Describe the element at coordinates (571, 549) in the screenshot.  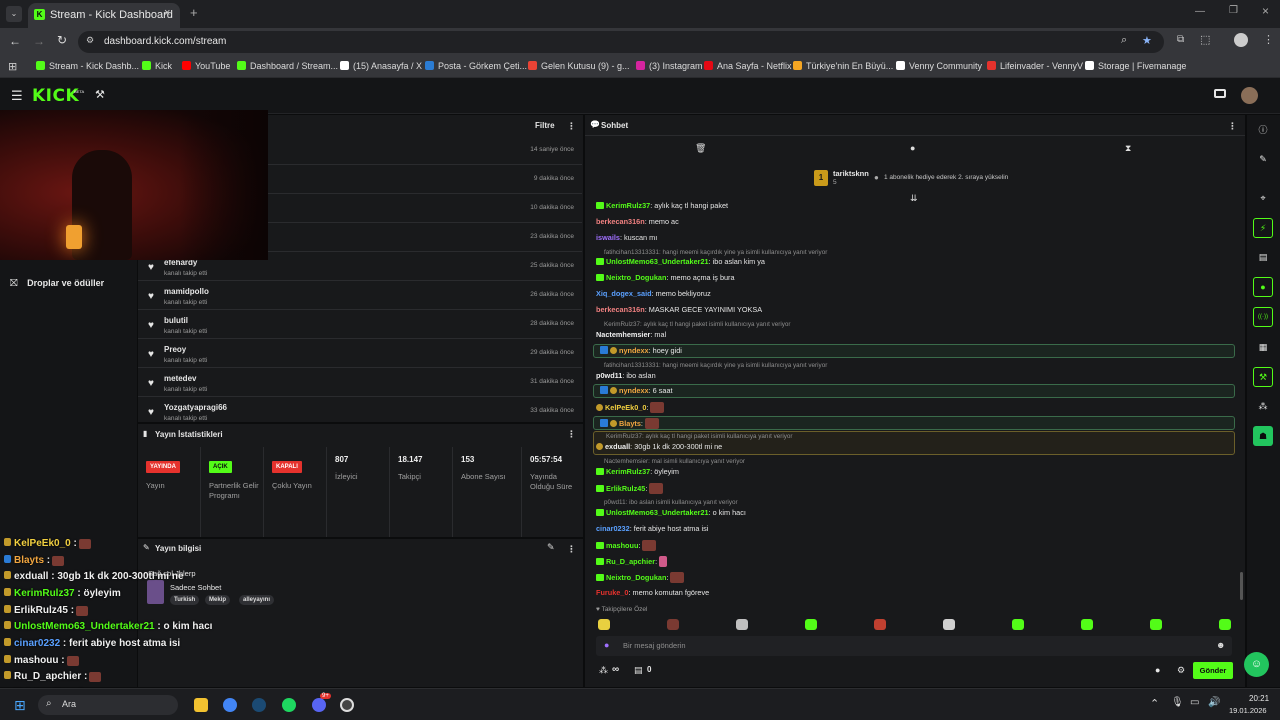
I see `stream-info-menu-icon: ⋮` at that location.